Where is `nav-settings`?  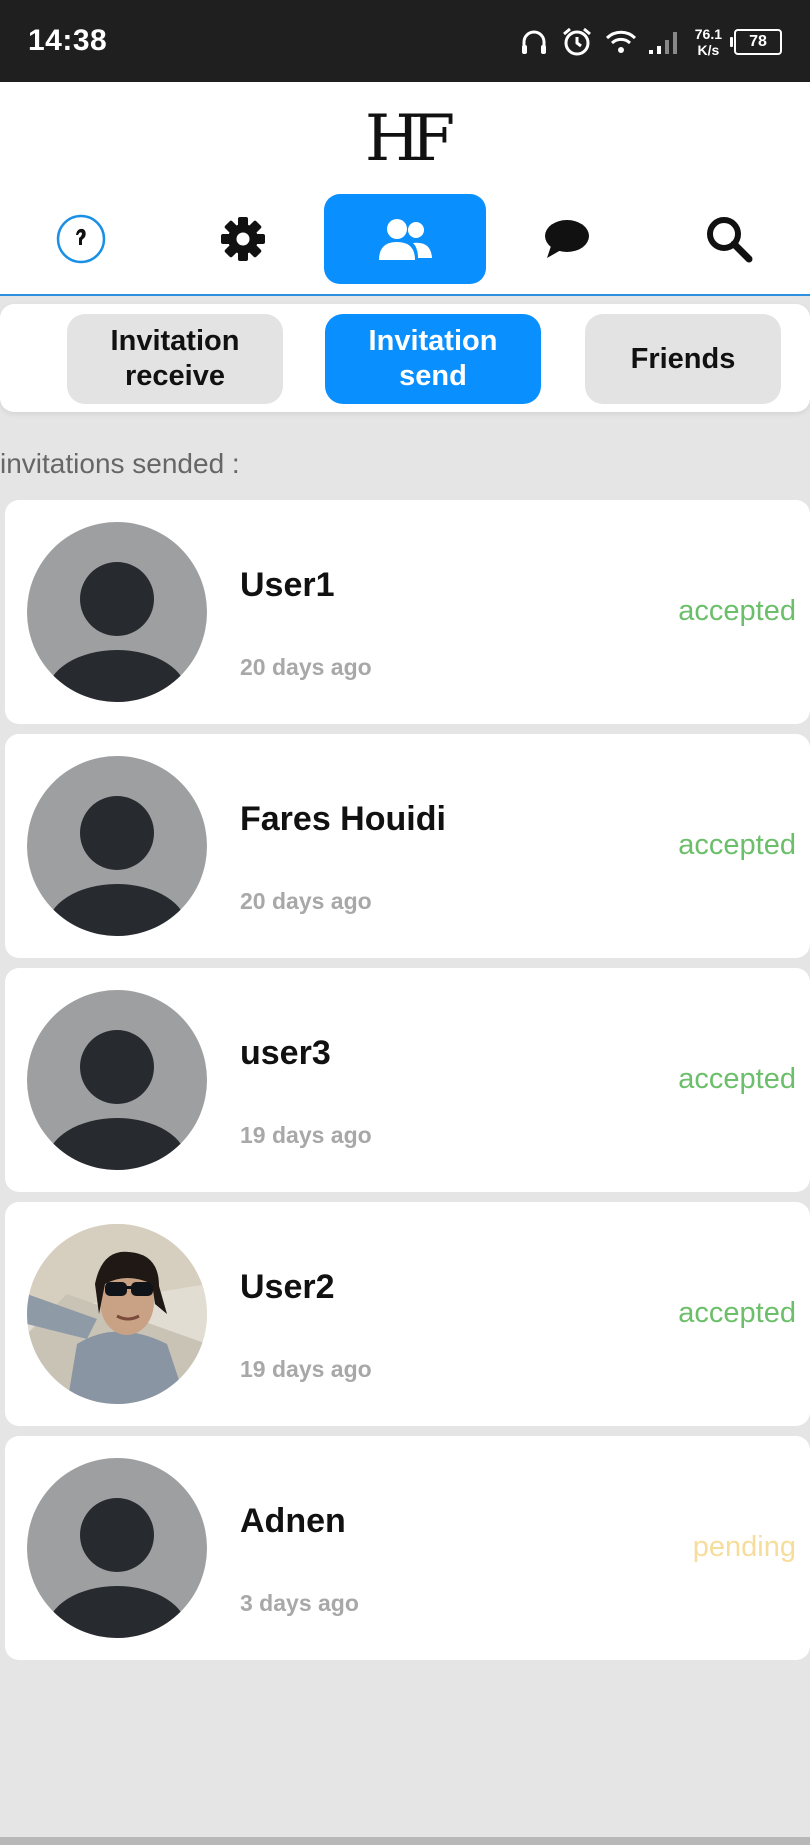
nav-settings is located at coordinates (243, 239).